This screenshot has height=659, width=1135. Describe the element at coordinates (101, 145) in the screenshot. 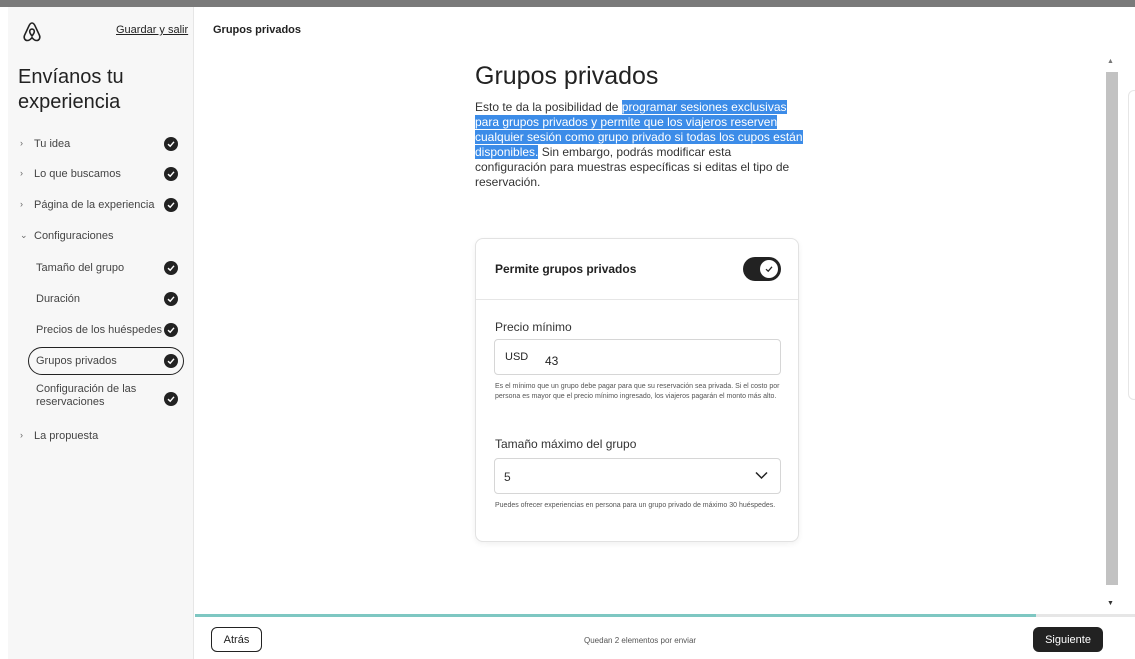

I see `sidebar-item-tu-idea: › Tu idea` at that location.